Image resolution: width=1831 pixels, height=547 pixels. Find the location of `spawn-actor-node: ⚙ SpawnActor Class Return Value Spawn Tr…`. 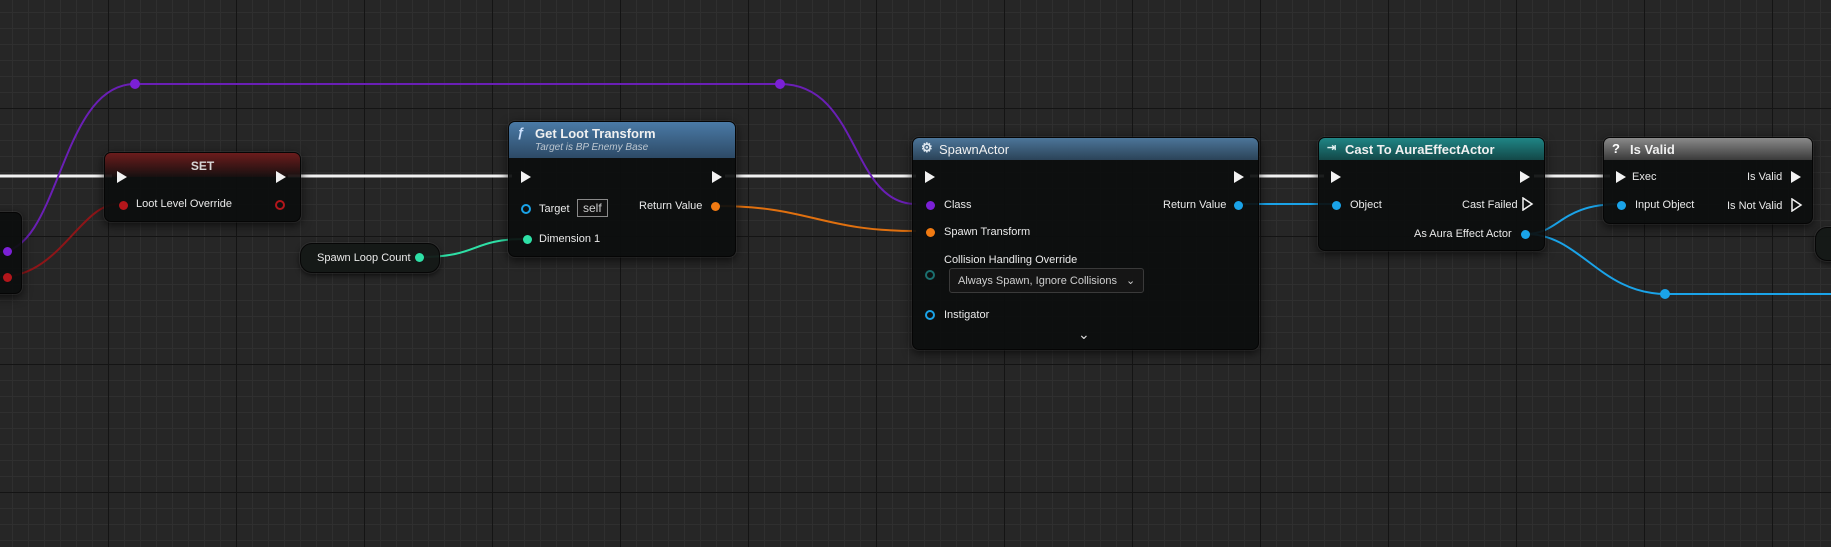

spawn-actor-node: ⚙ SpawnActor Class Return Value Spawn Tr… is located at coordinates (1085, 243).